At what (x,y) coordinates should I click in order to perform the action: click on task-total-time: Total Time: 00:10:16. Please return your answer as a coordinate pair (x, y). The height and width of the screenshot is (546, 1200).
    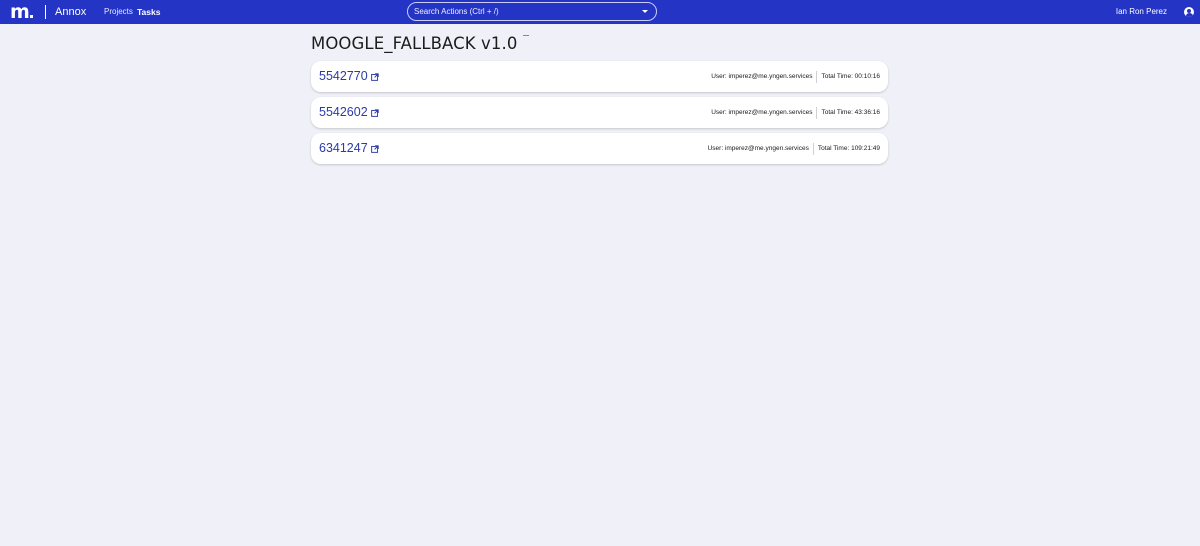
    Looking at the image, I should click on (850, 76).